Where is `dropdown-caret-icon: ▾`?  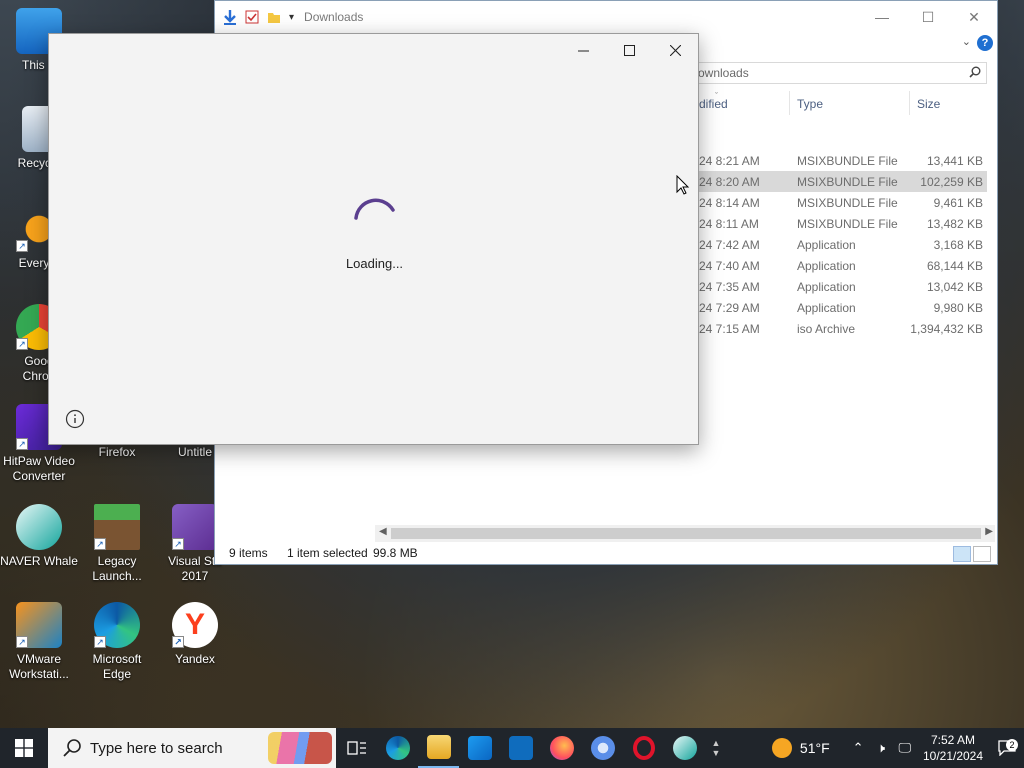
dropdown-caret-icon: ▾ is located at coordinates (291, 17).